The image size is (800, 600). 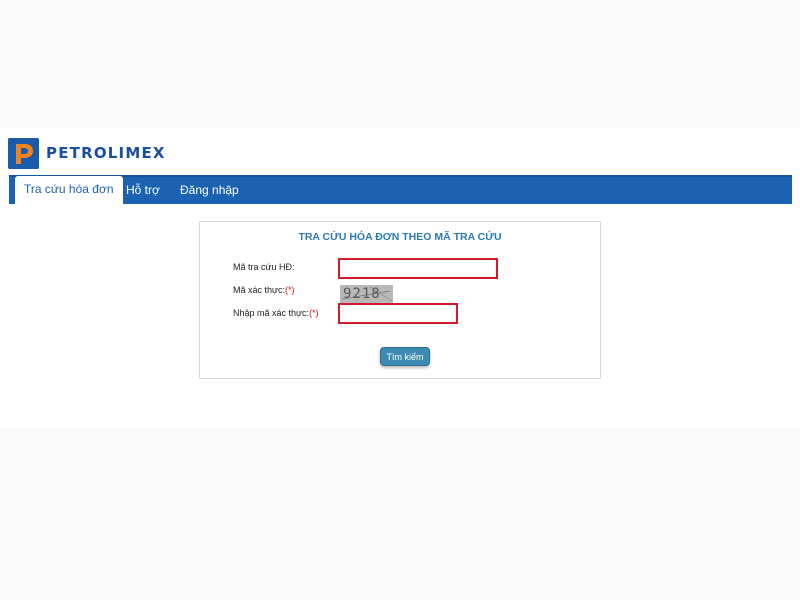 I want to click on panel-title: TRA CỨU HÓA ĐƠN THEO MÃ TRA CỨU, so click(x=400, y=237).